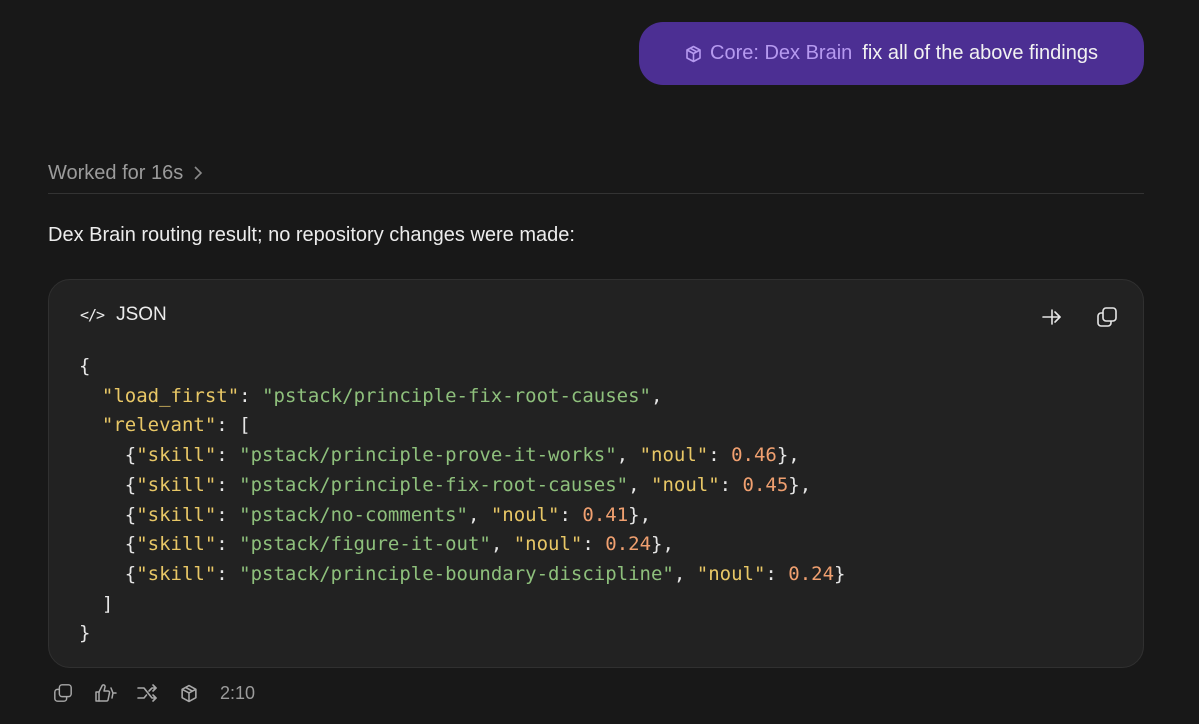 The height and width of the screenshot is (724, 1199). I want to click on context-chip-label: Core: Dex Brain, so click(781, 53).